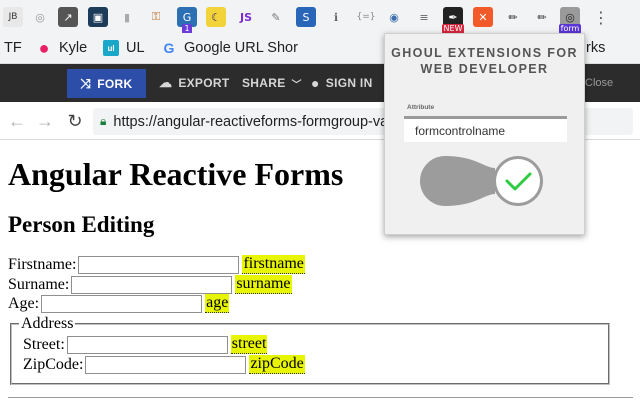 This screenshot has width=640, height=400. I want to click on share-button: SHARE ﹀, so click(272, 83).